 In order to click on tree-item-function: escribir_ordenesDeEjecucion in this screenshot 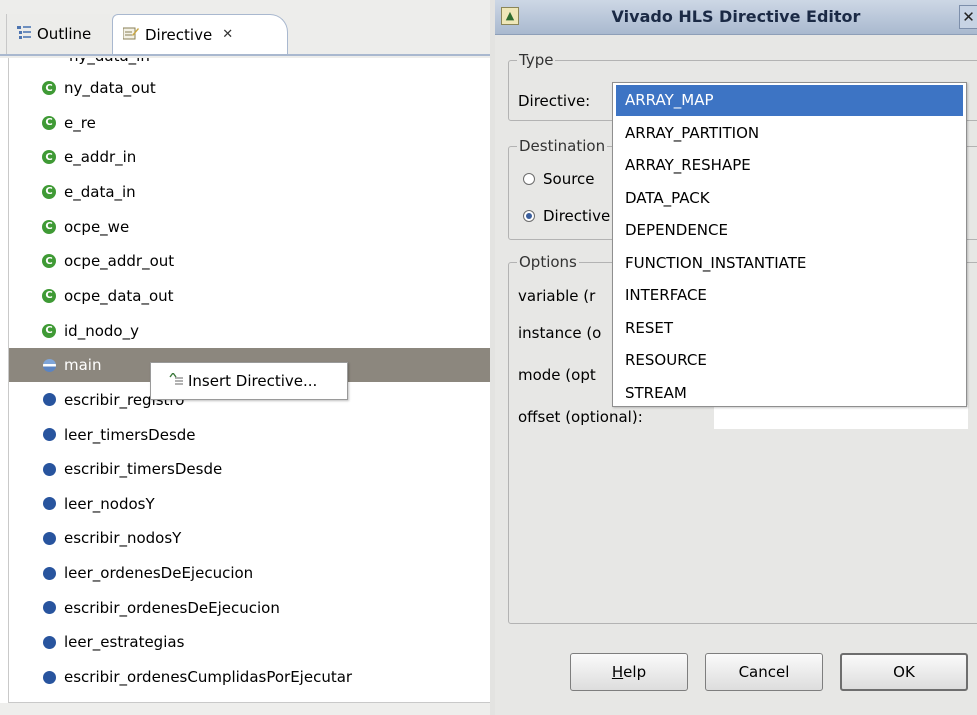, I will do `click(249, 608)`.